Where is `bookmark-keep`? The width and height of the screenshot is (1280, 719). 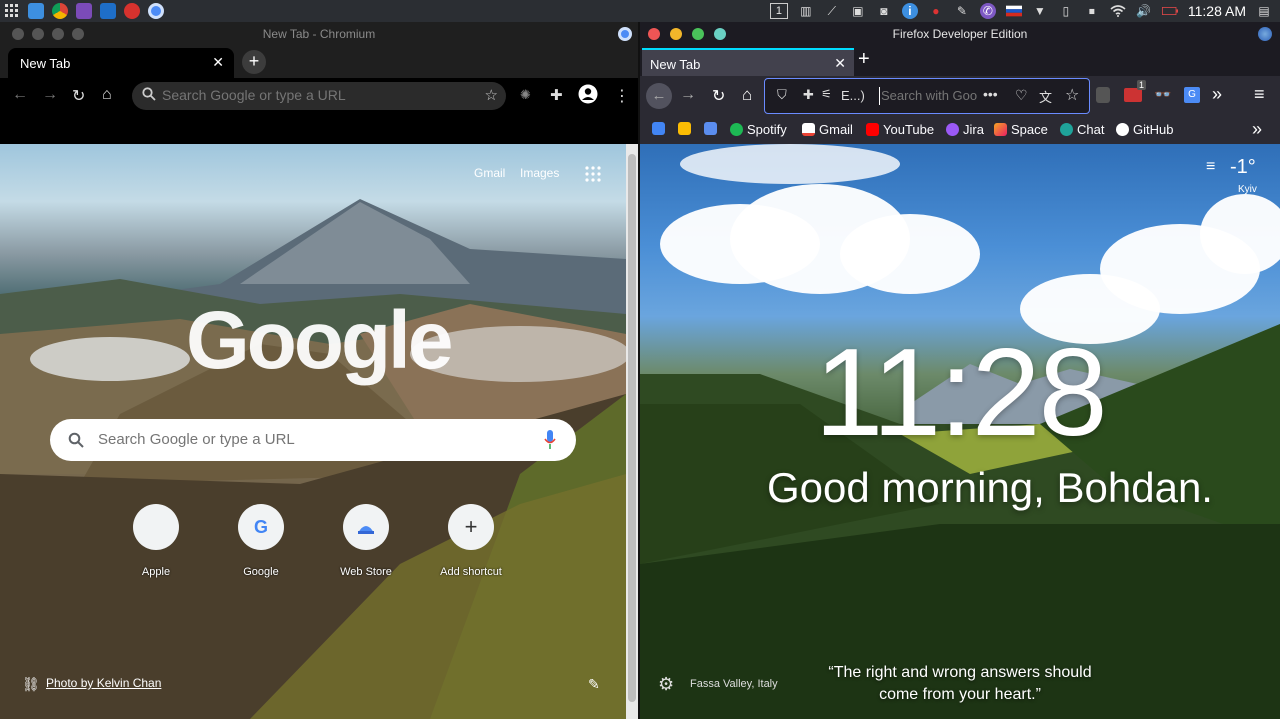
bookmark-keep is located at coordinates (684, 128).